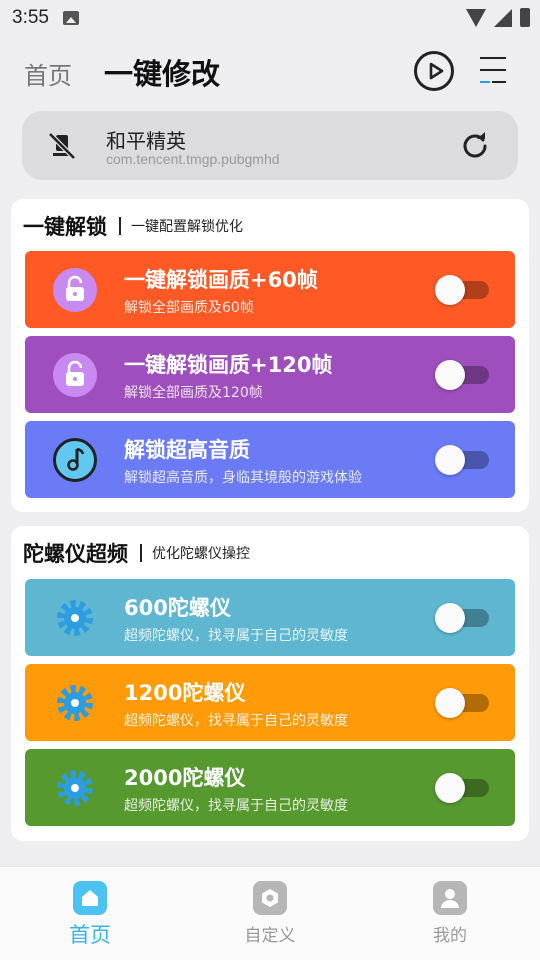  What do you see at coordinates (62, 146) in the screenshot?
I see `game-controller-off-icon` at bounding box center [62, 146].